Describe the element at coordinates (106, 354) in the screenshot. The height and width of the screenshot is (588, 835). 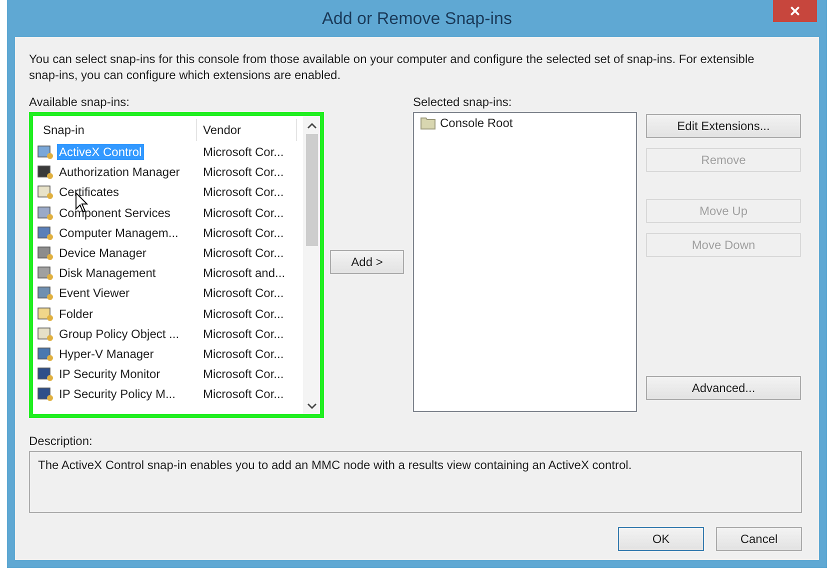
I see `snapin-name: Hyper-V Manager` at that location.